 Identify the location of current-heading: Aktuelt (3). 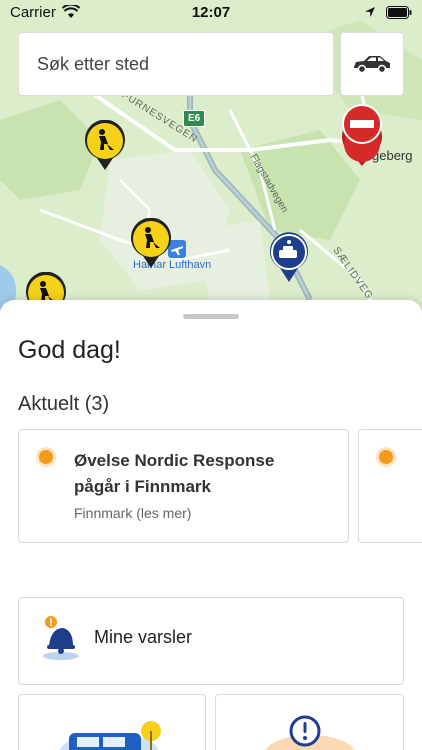
(64, 404).